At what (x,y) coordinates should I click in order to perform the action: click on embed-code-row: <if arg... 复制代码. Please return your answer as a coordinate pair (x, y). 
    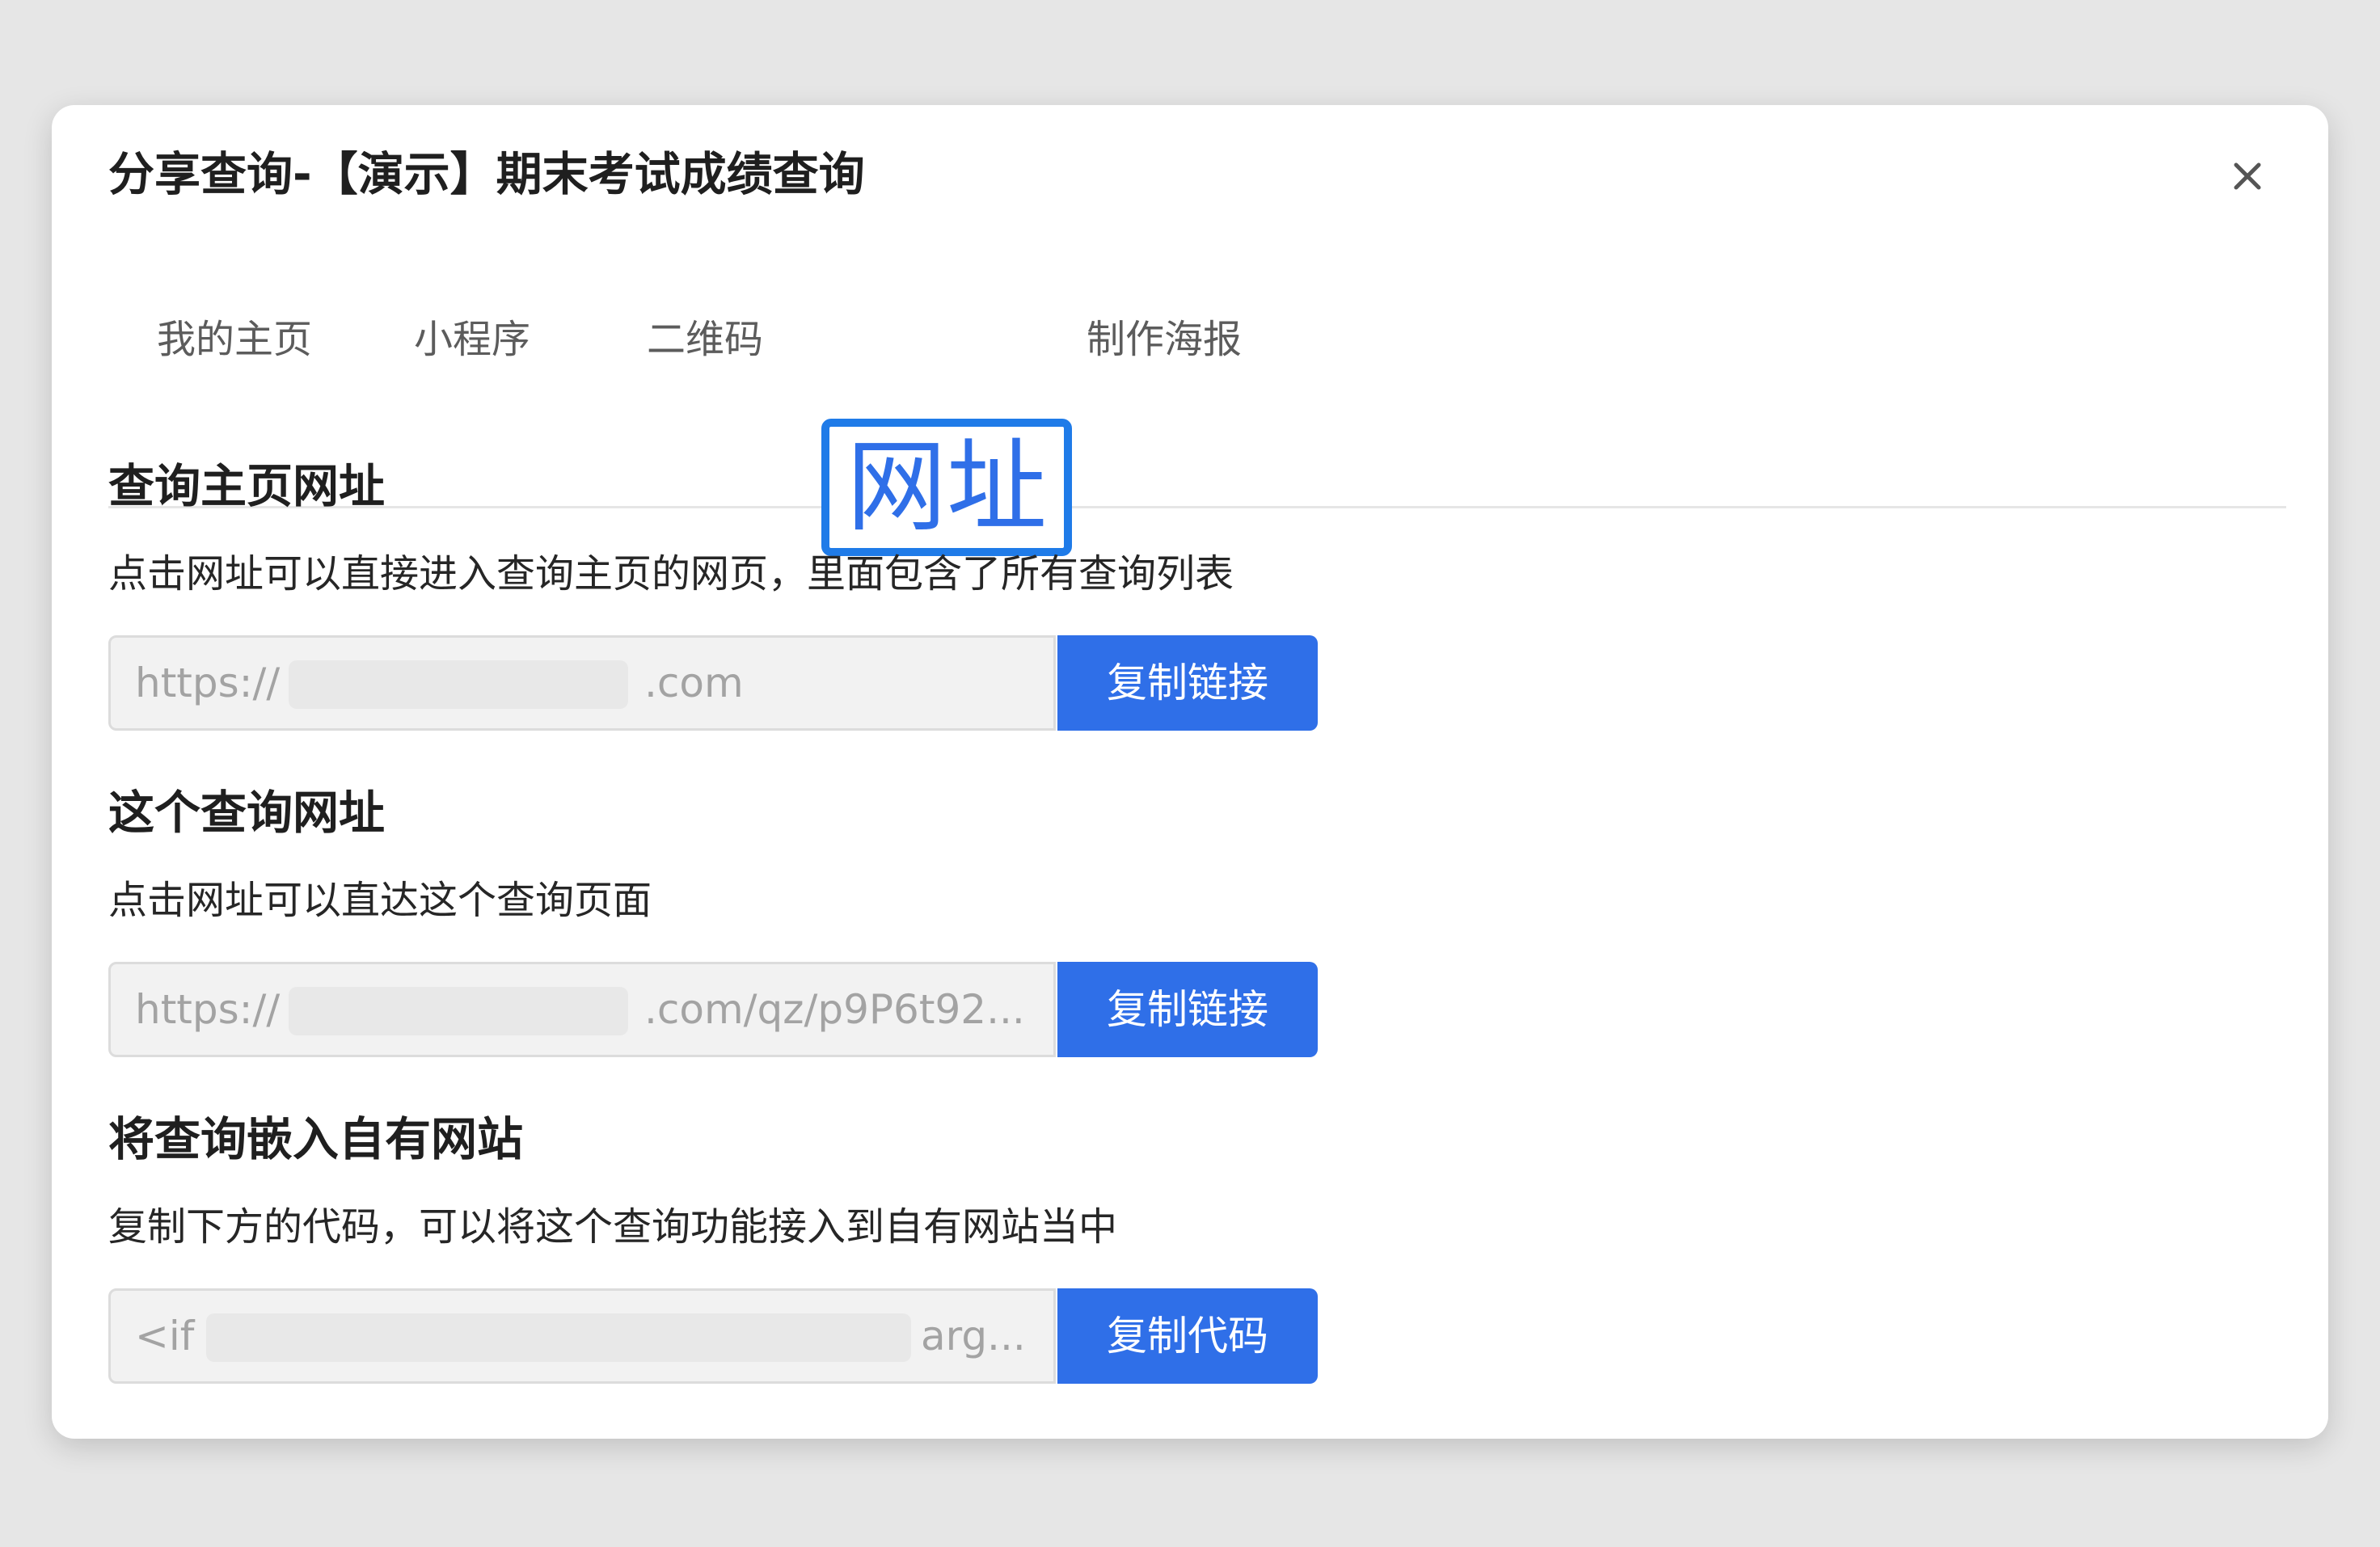
    Looking at the image, I should click on (713, 1336).